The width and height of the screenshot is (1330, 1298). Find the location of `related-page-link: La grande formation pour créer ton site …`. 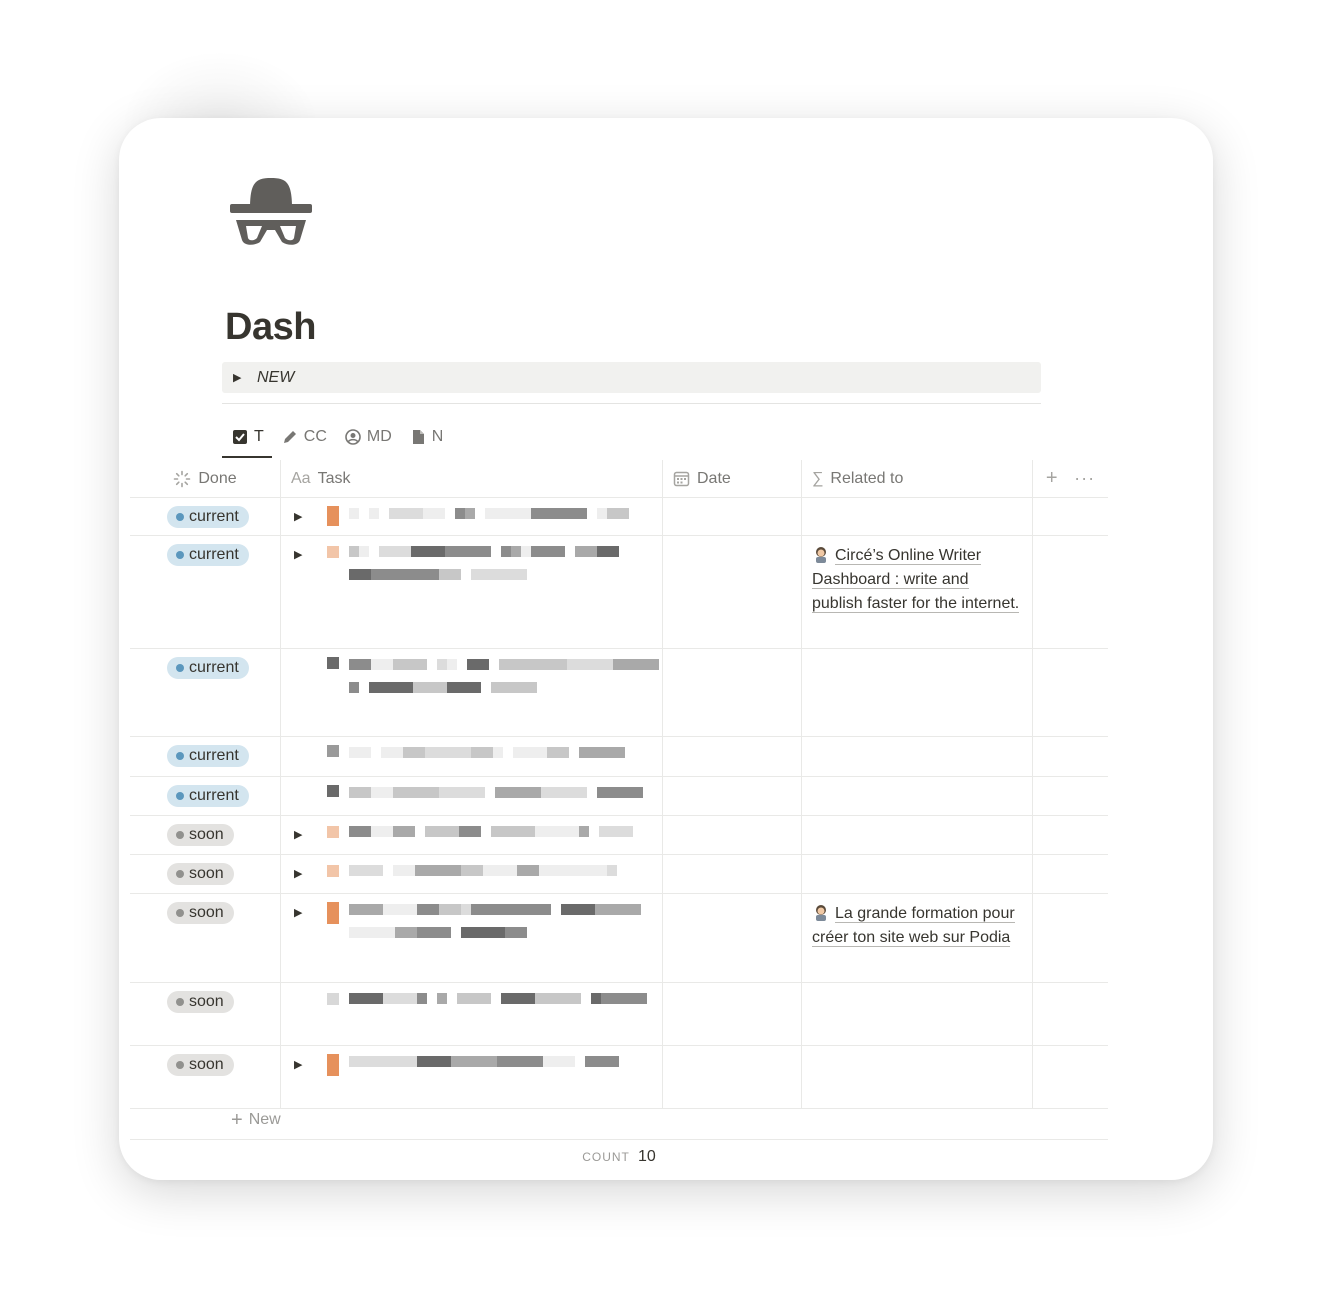

related-page-link: La grande formation pour créer ton site … is located at coordinates (917, 926).